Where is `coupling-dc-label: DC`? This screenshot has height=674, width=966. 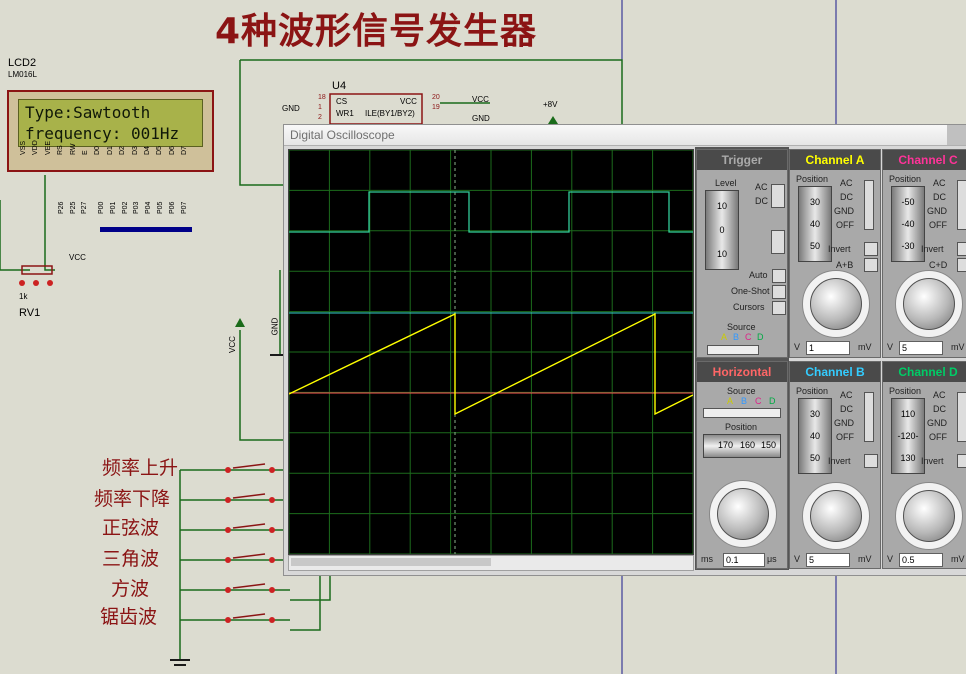 coupling-dc-label: DC is located at coordinates (846, 197).